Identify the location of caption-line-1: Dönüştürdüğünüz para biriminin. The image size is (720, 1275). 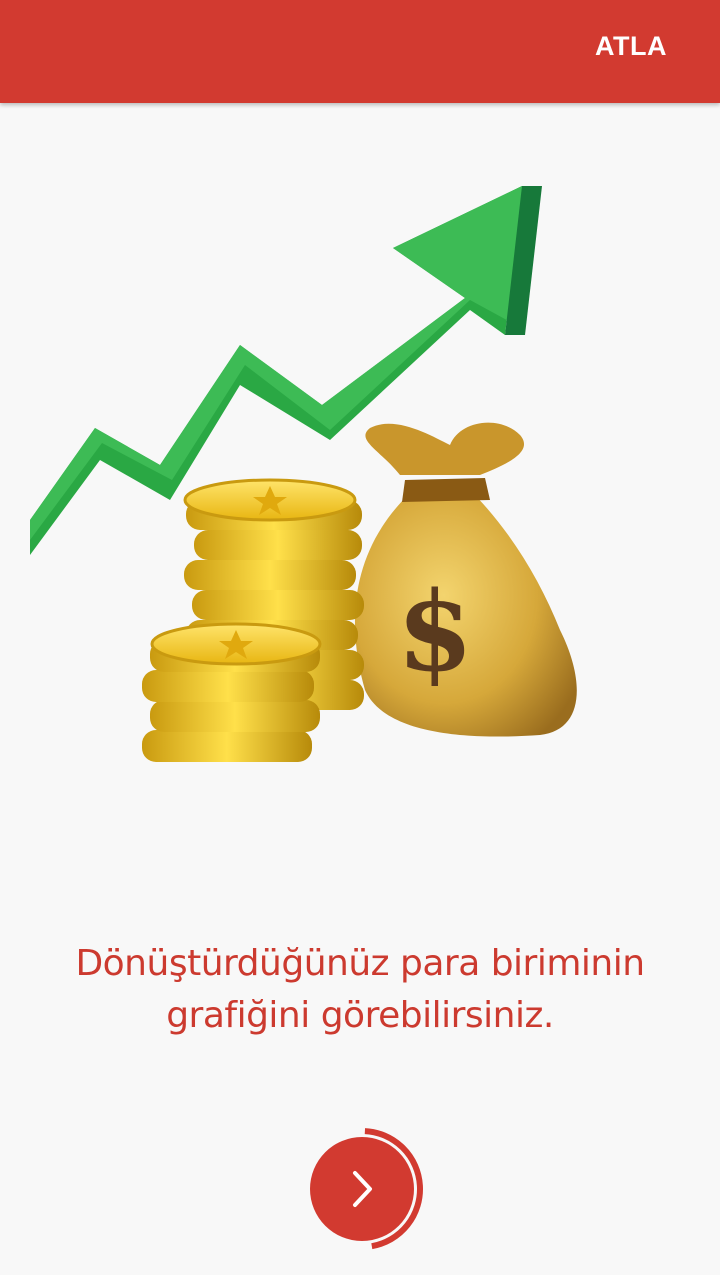
(360, 963).